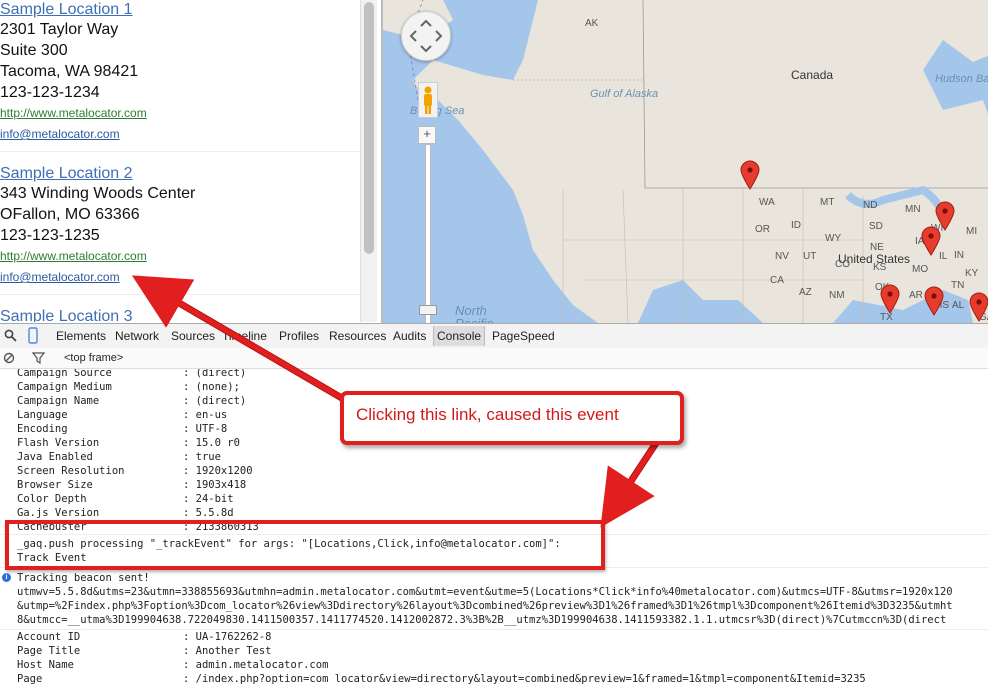 This screenshot has height=684, width=988. What do you see at coordinates (6, 577) in the screenshot?
I see `info-icon: i` at bounding box center [6, 577].